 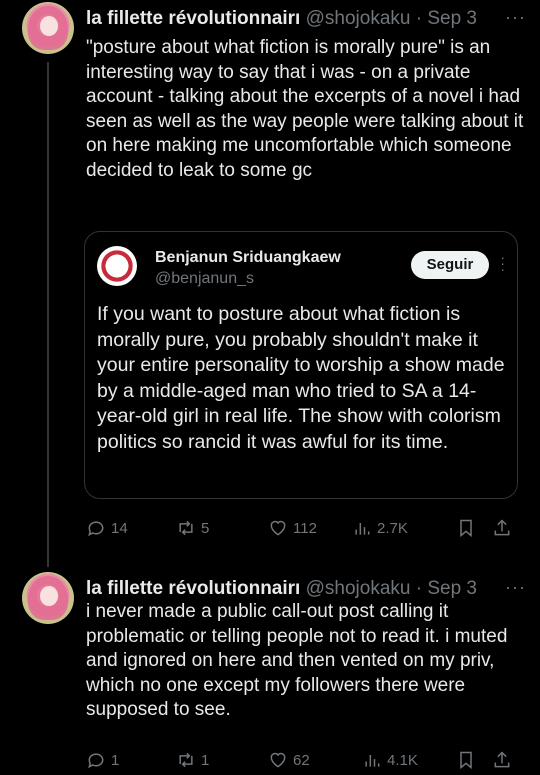 I want to click on like-count: 62, so click(x=301, y=760).